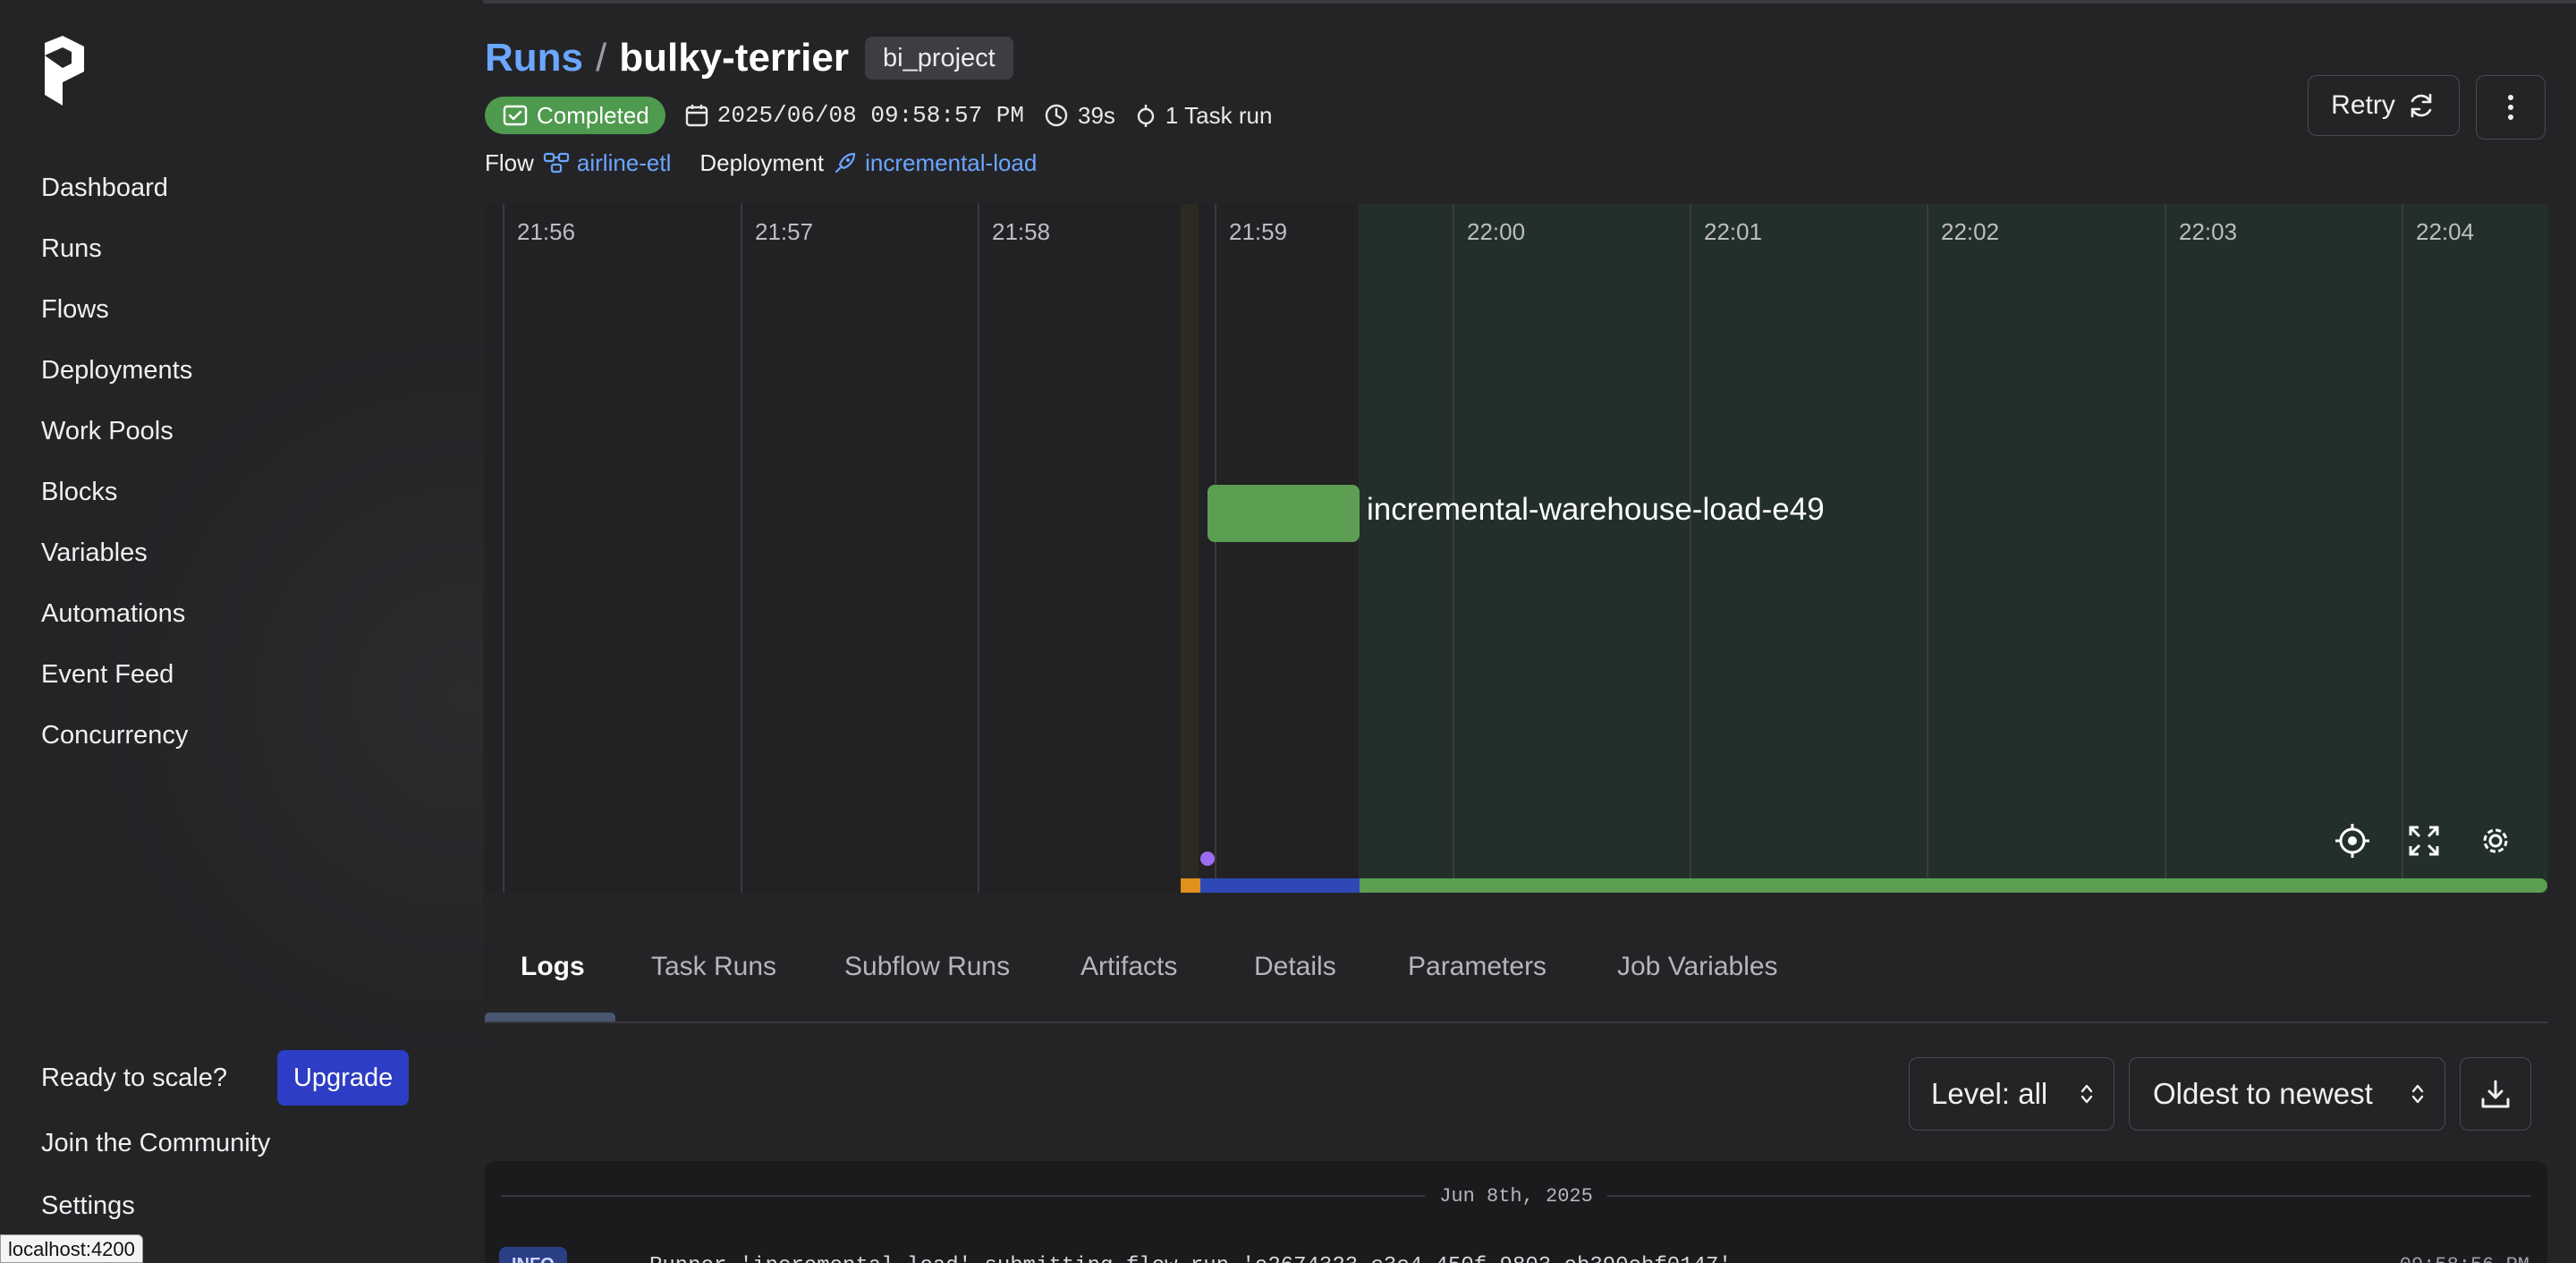  I want to click on deployment-name: incremental-load, so click(951, 162).